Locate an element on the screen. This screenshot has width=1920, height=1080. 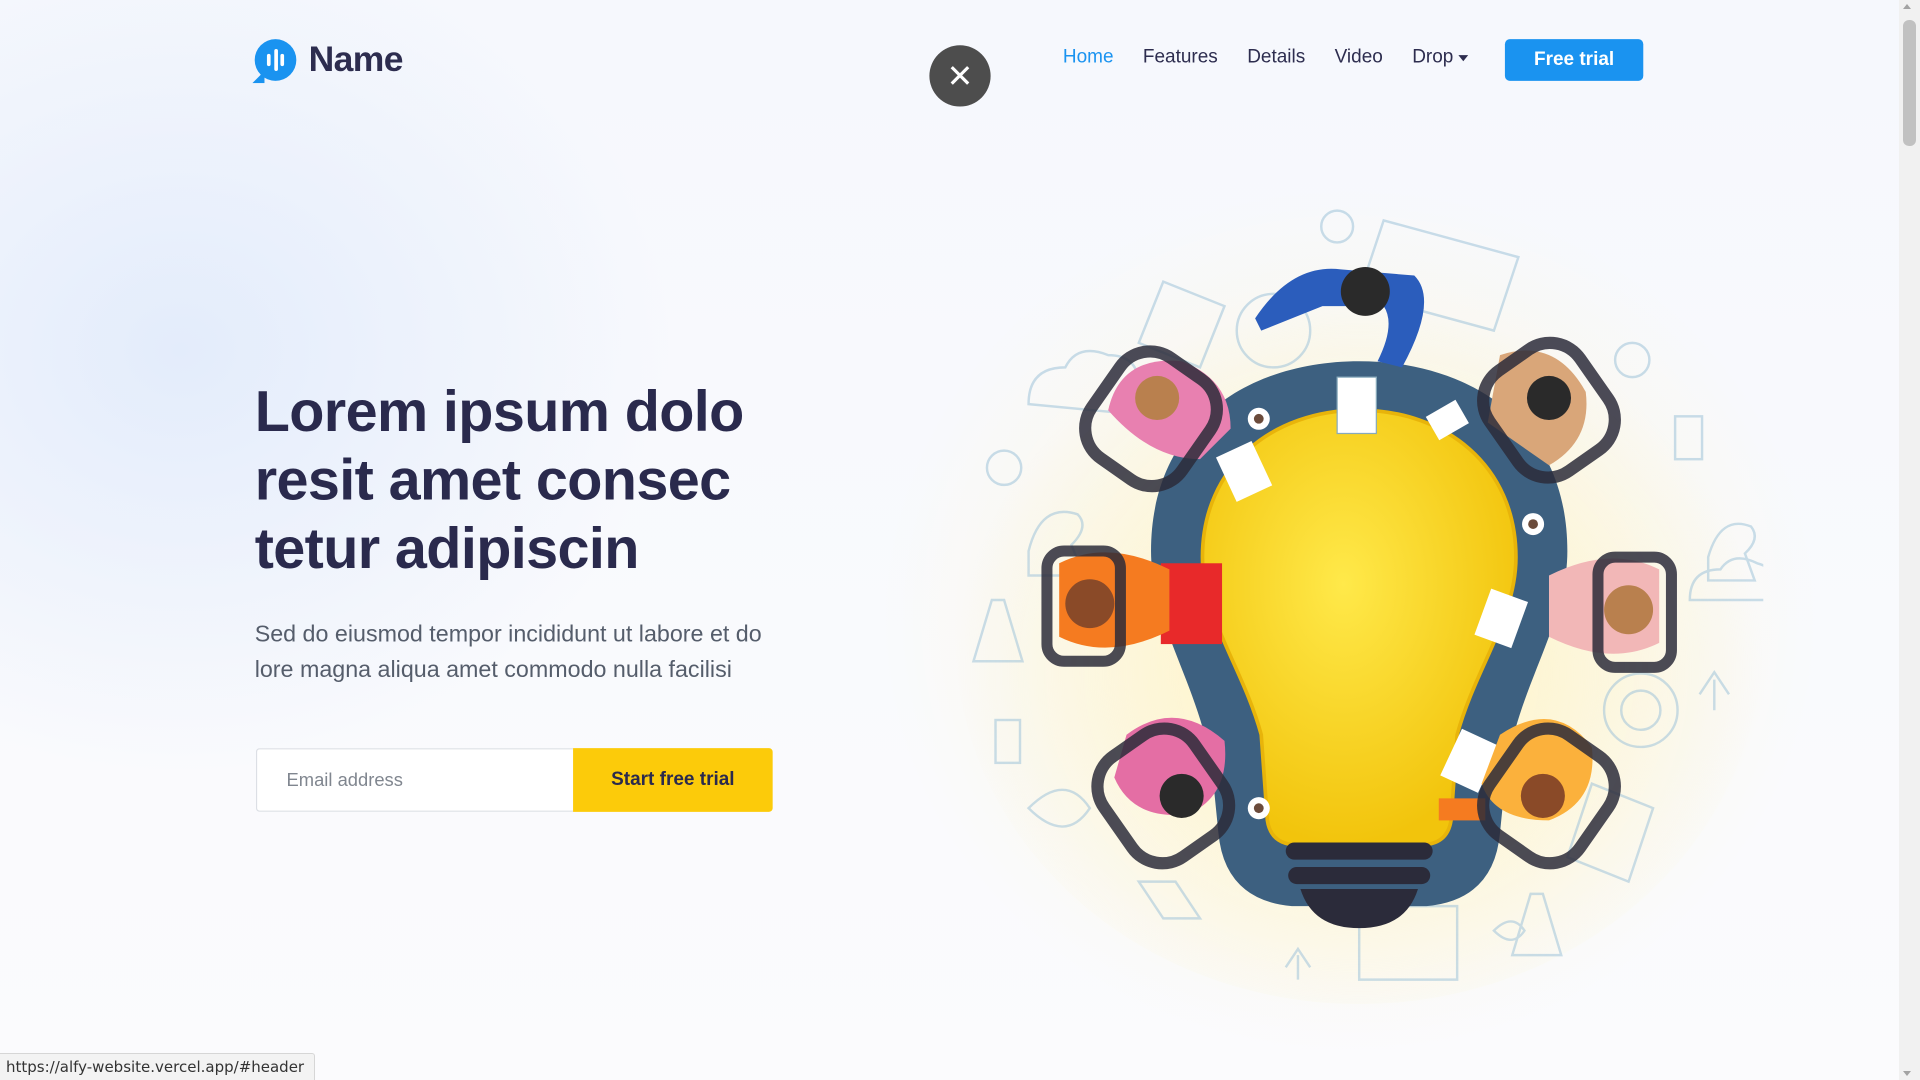
free-trial-button: Free trial is located at coordinates (1574, 60).